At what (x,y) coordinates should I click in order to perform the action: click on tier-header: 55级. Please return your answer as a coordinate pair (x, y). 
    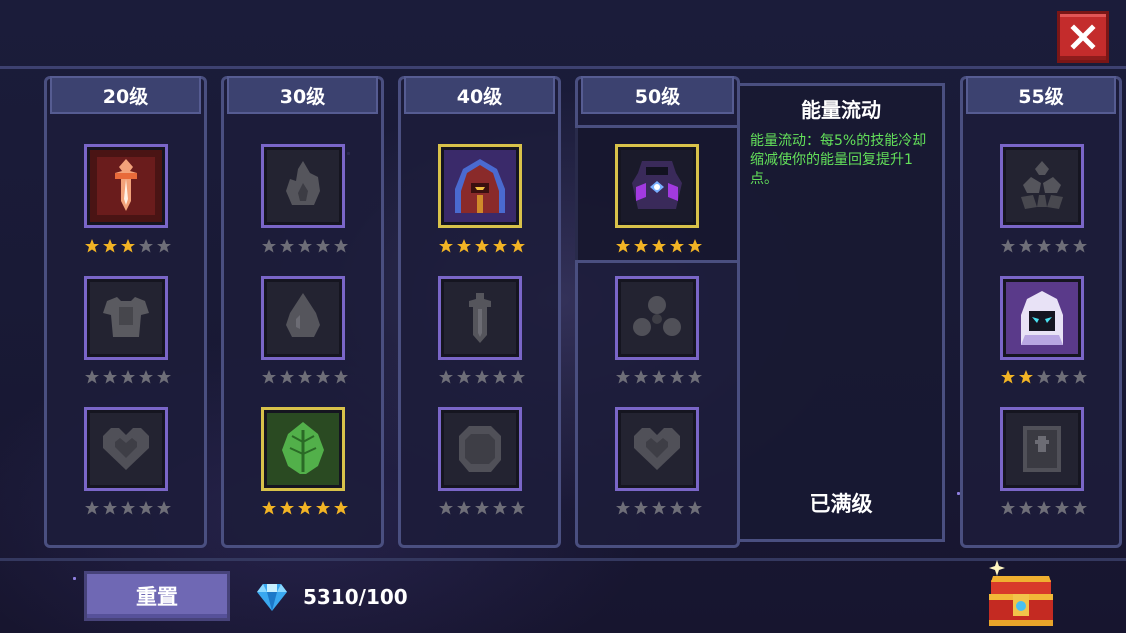
    Looking at the image, I should click on (1041, 95).